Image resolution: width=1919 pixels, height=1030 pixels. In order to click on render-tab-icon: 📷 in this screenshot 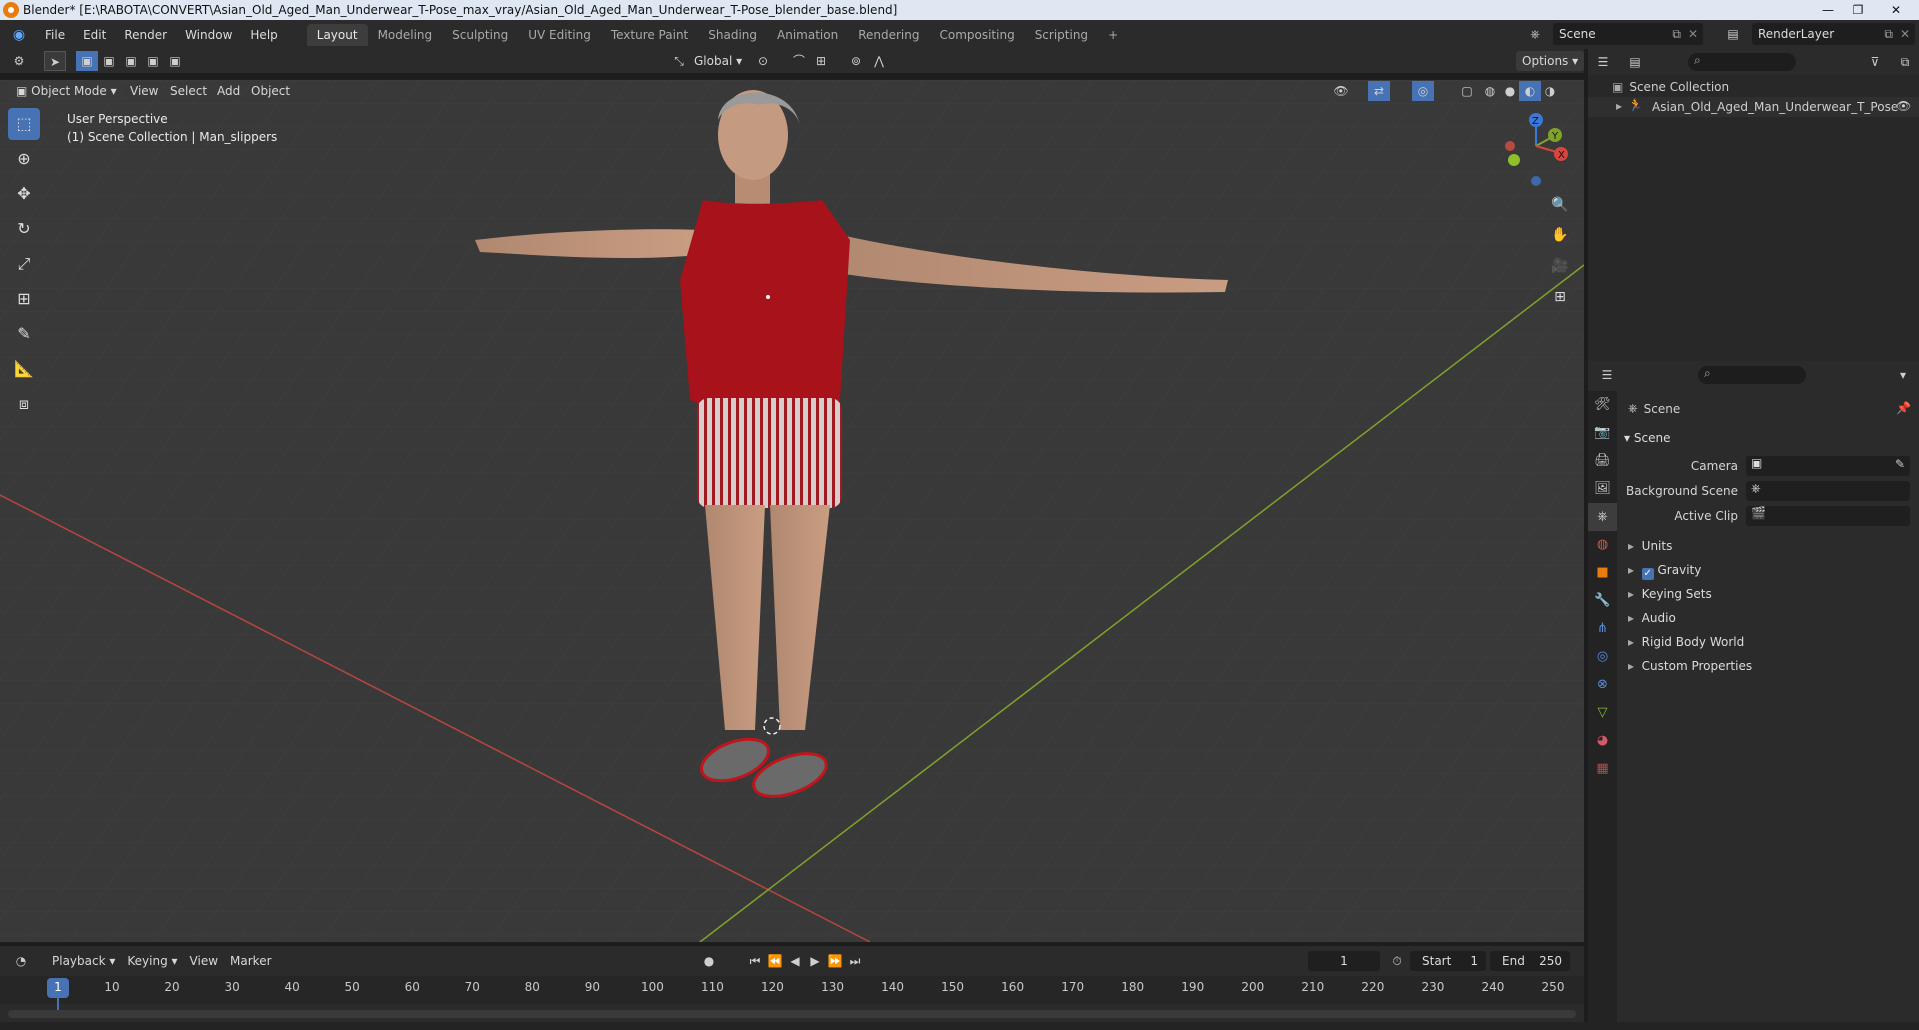, I will do `click(1602, 433)`.